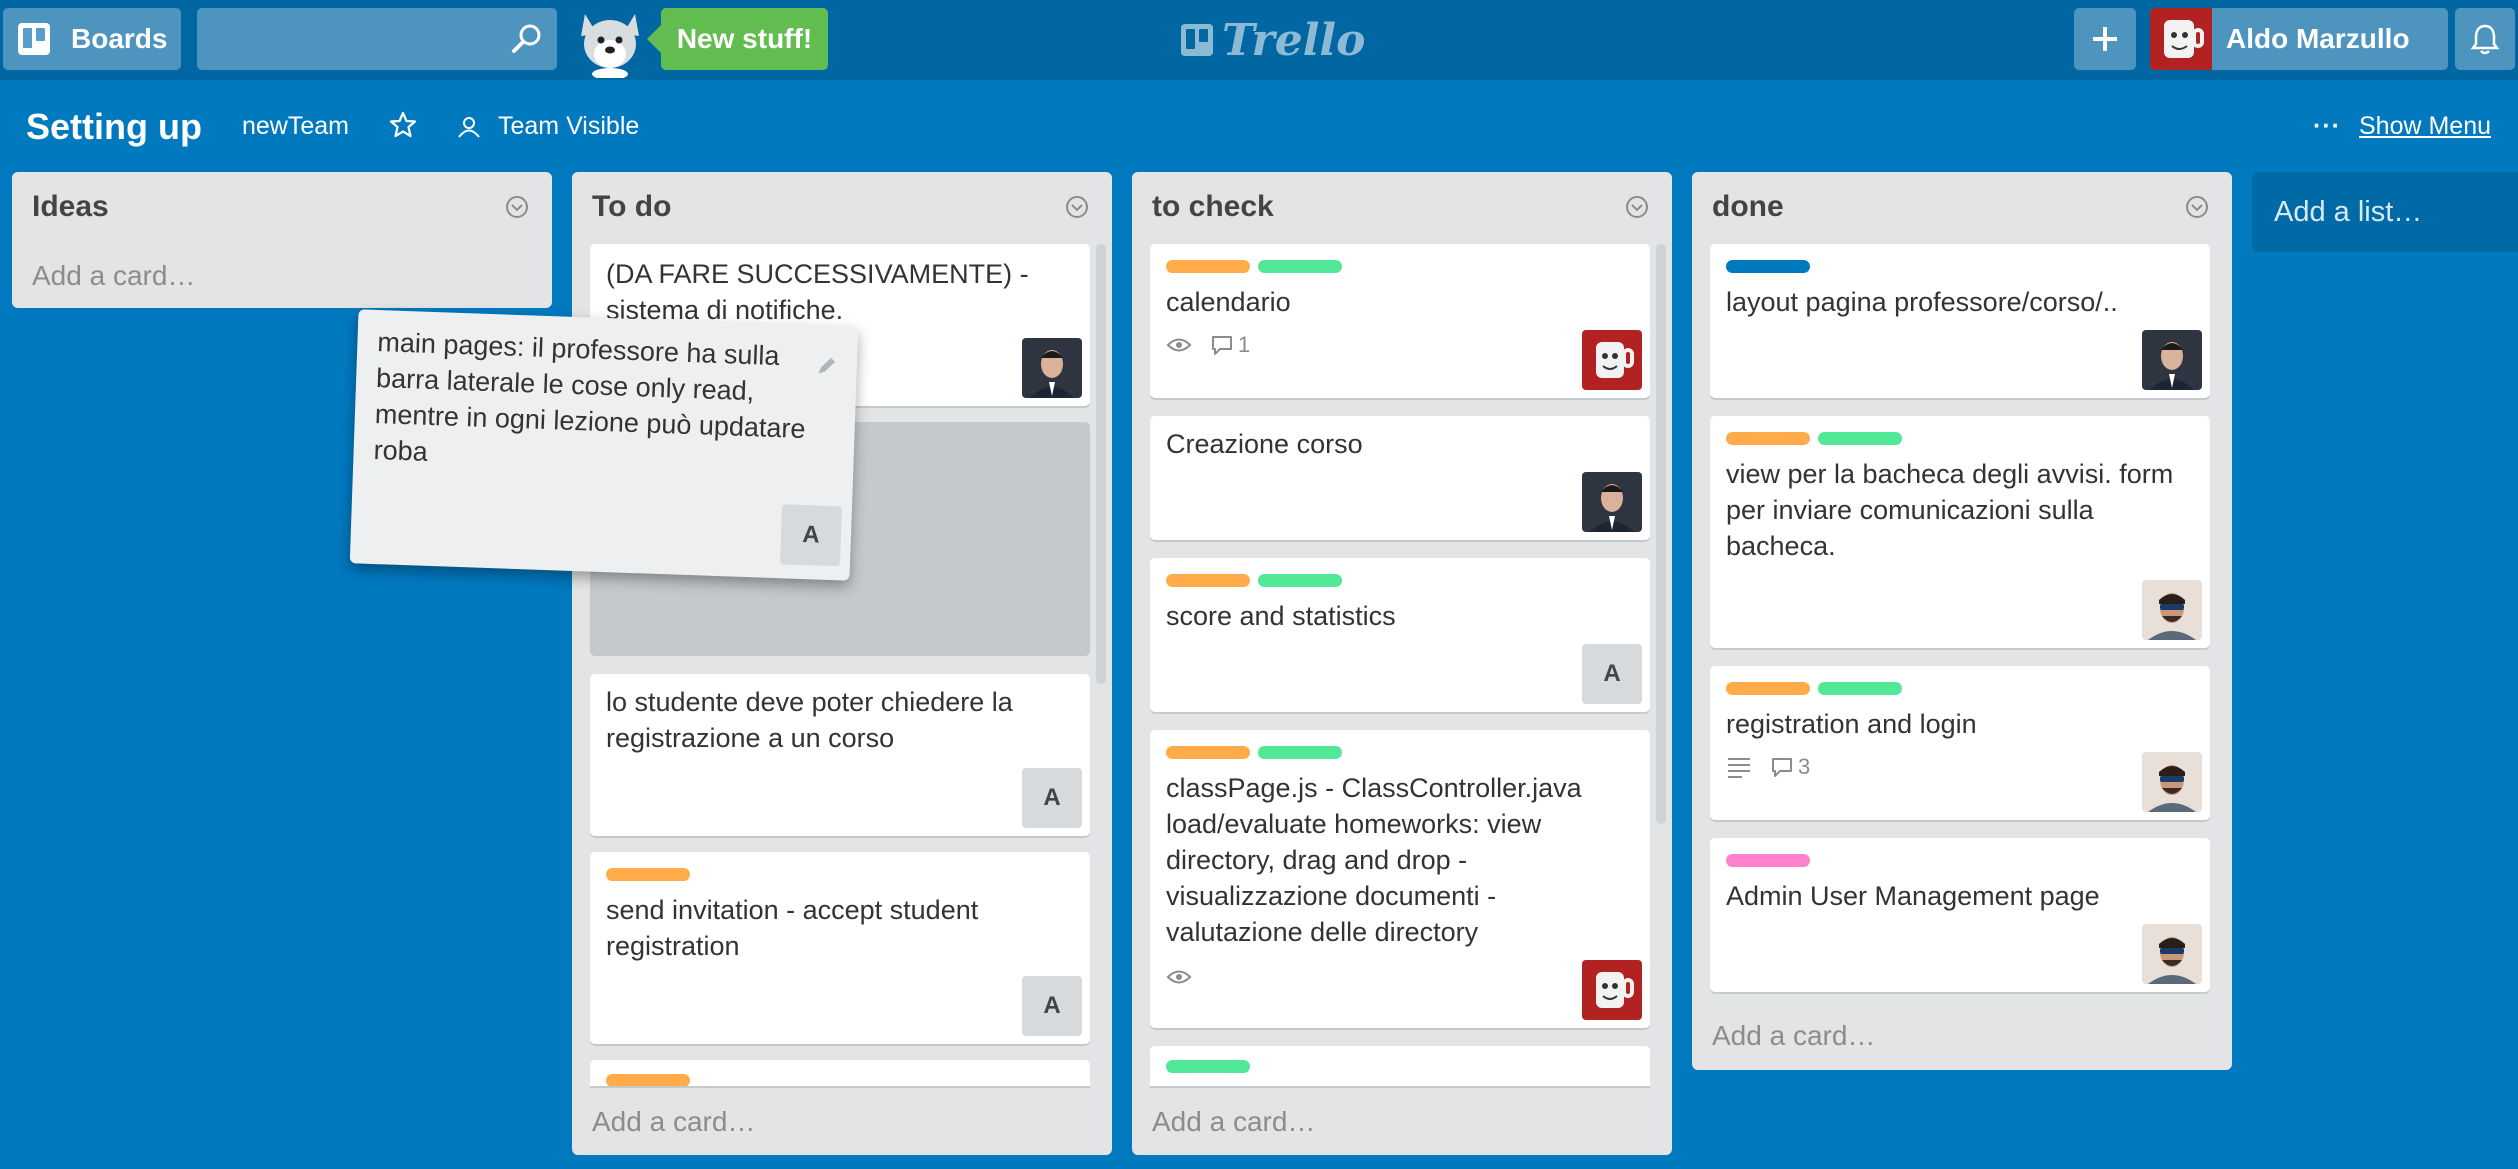 The image size is (2518, 1169). I want to click on watch-eye-icon, so click(1179, 977).